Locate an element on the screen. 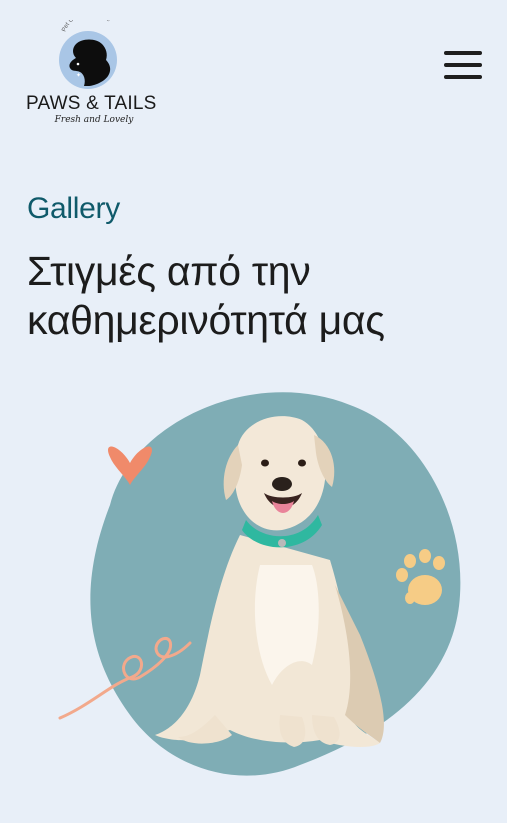 The height and width of the screenshot is (823, 507). svg-text: Pet Grooming Store is located at coordinates (86, 26).